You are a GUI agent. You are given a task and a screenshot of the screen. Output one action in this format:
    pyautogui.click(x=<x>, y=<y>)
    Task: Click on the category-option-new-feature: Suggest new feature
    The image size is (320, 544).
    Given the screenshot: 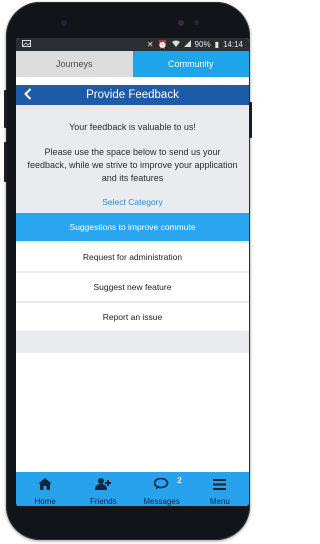 What is the action you would take?
    pyautogui.click(x=132, y=287)
    